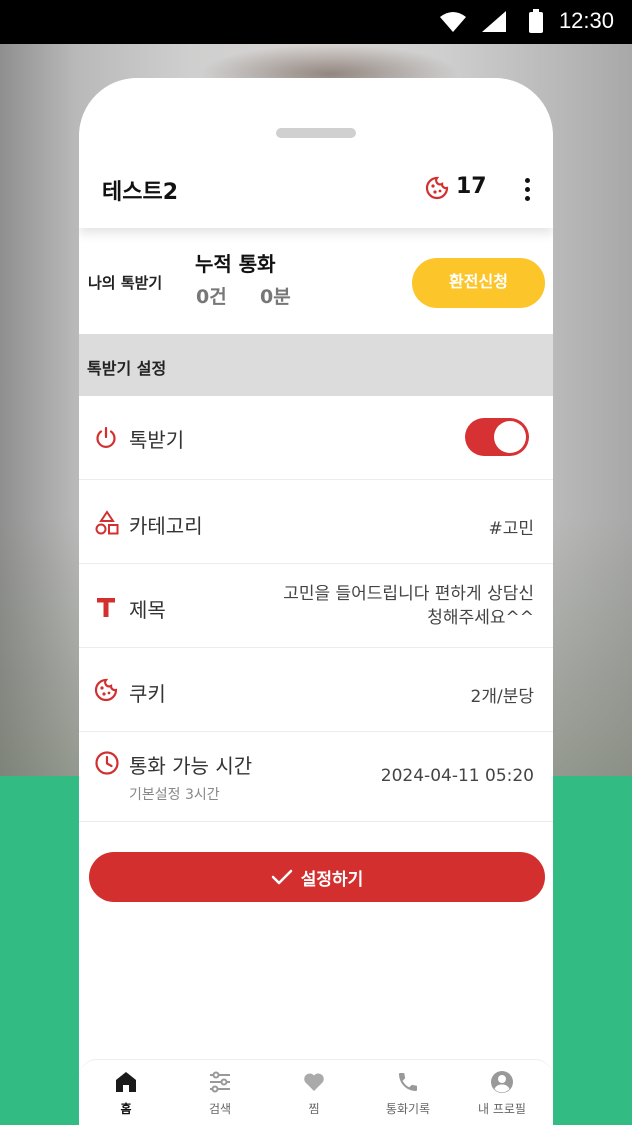 The width and height of the screenshot is (632, 1125). What do you see at coordinates (127, 368) in the screenshot?
I see `section-title: 톡받기 설정` at bounding box center [127, 368].